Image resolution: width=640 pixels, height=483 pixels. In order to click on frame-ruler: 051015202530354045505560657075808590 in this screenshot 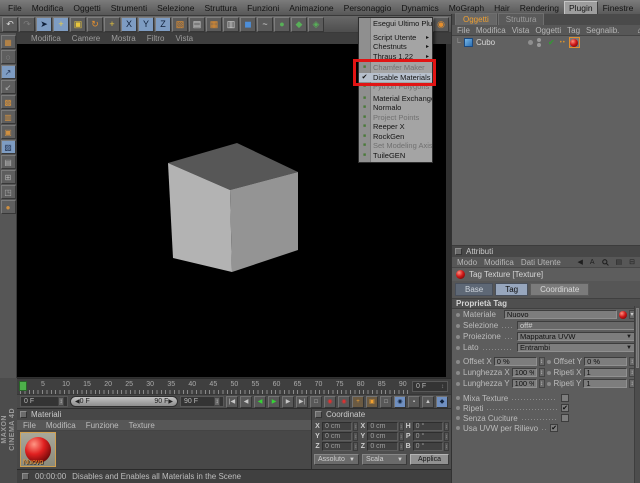, I will do `click(214, 387)`.